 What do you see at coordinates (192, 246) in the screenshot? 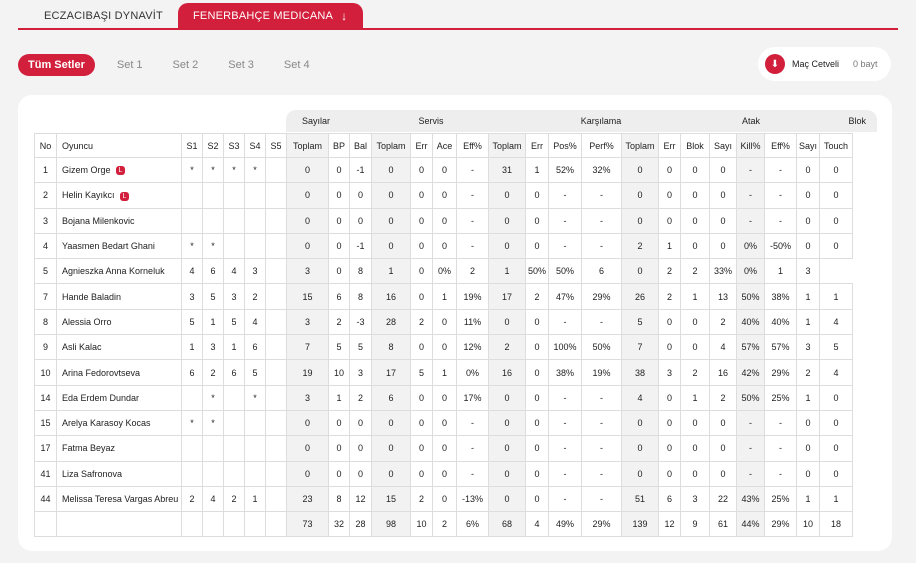
I see `stat-cell: *` at bounding box center [192, 246].